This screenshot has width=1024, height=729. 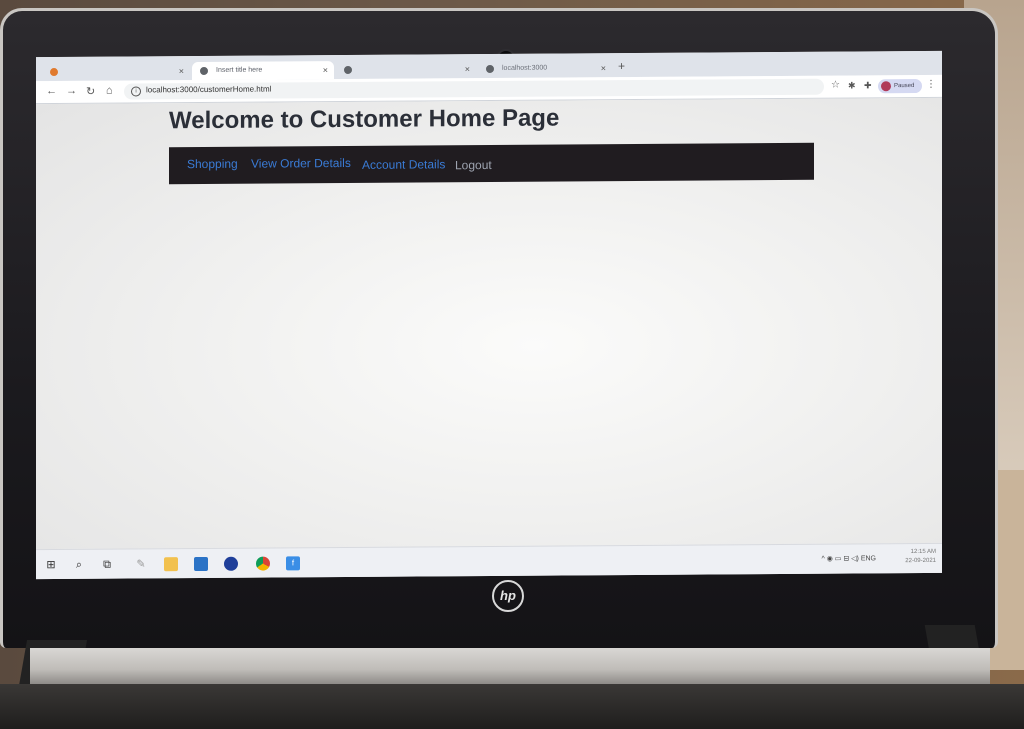 What do you see at coordinates (510, 666) in the screenshot?
I see `laptop-hinge` at bounding box center [510, 666].